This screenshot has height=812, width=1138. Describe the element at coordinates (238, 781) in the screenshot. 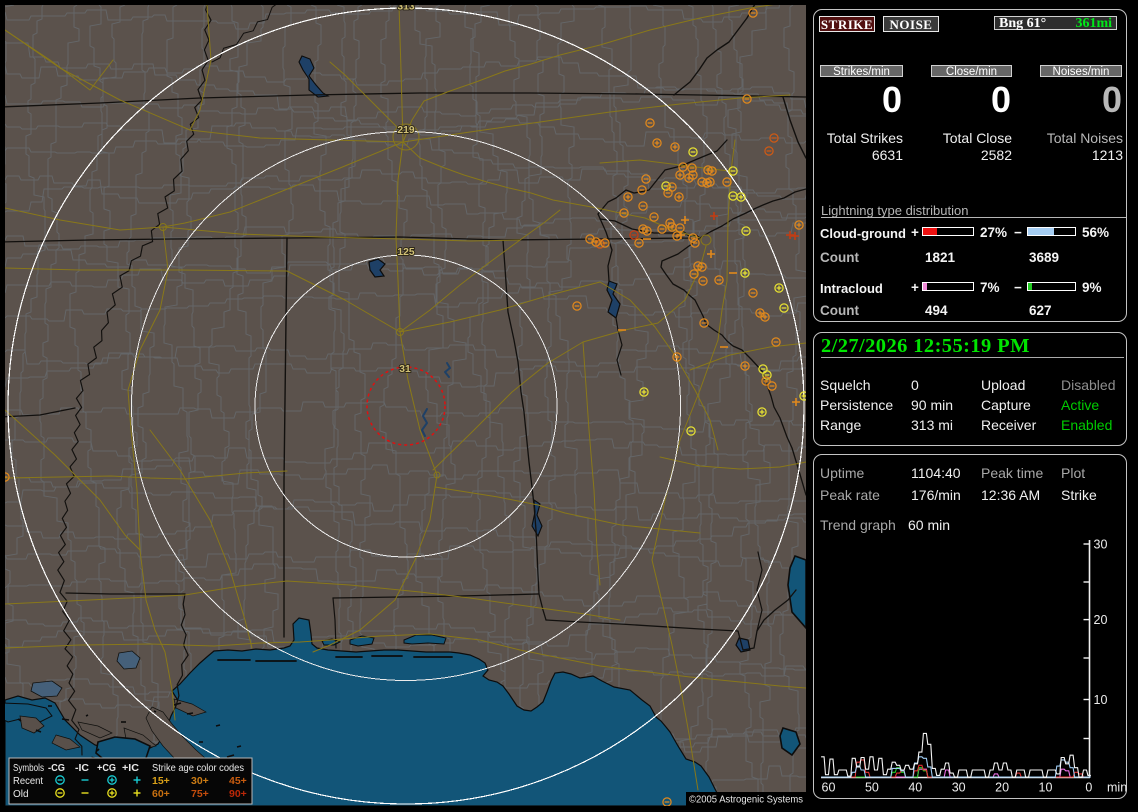

I see `svg-text: 45+` at that location.